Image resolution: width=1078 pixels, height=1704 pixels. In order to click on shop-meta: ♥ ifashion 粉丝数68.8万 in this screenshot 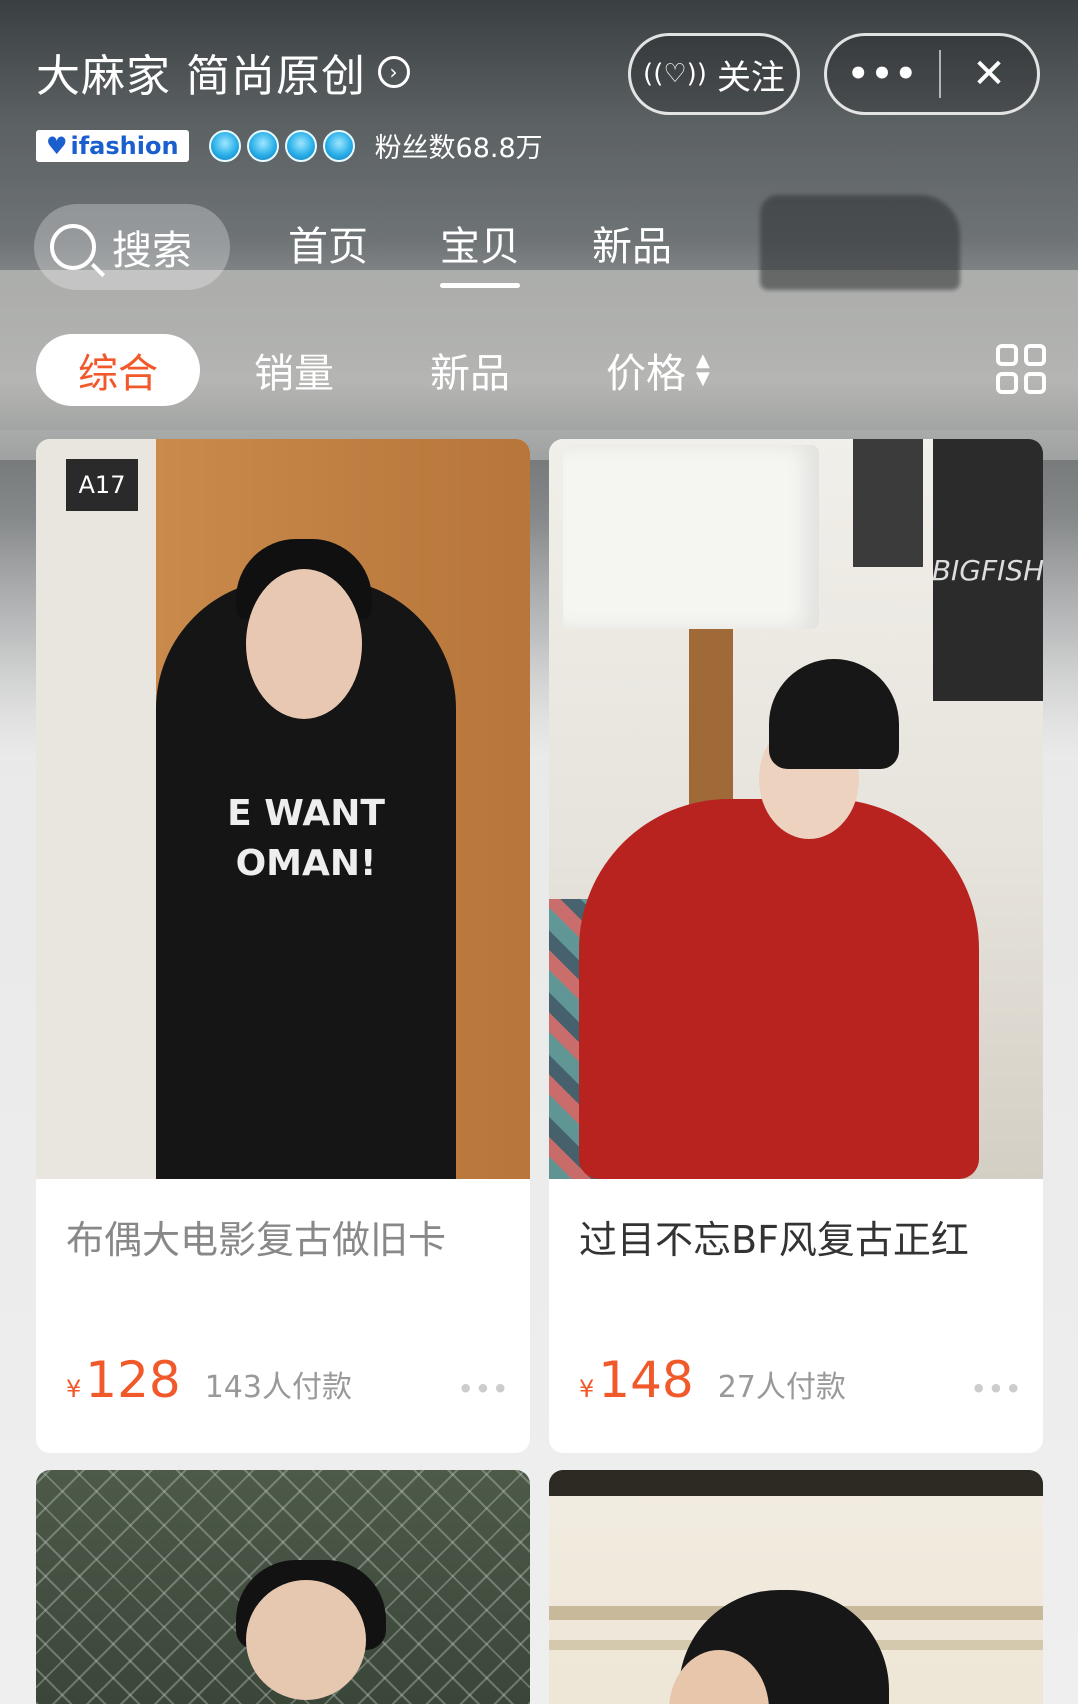, I will do `click(289, 145)`.